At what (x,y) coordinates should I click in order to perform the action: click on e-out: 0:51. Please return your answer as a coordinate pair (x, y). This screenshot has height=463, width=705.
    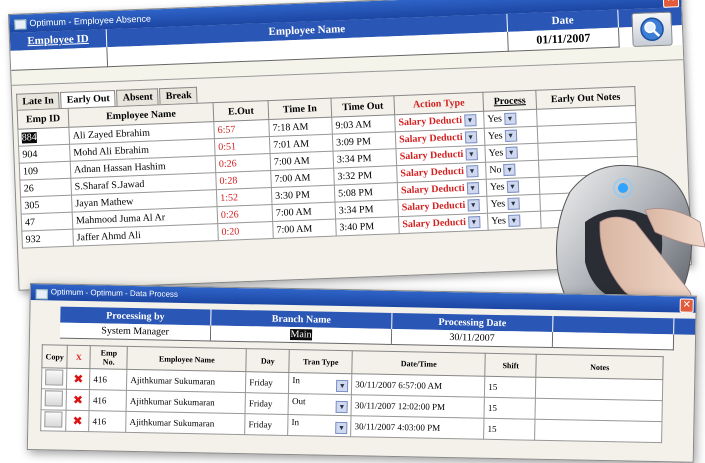
    Looking at the image, I should click on (242, 146).